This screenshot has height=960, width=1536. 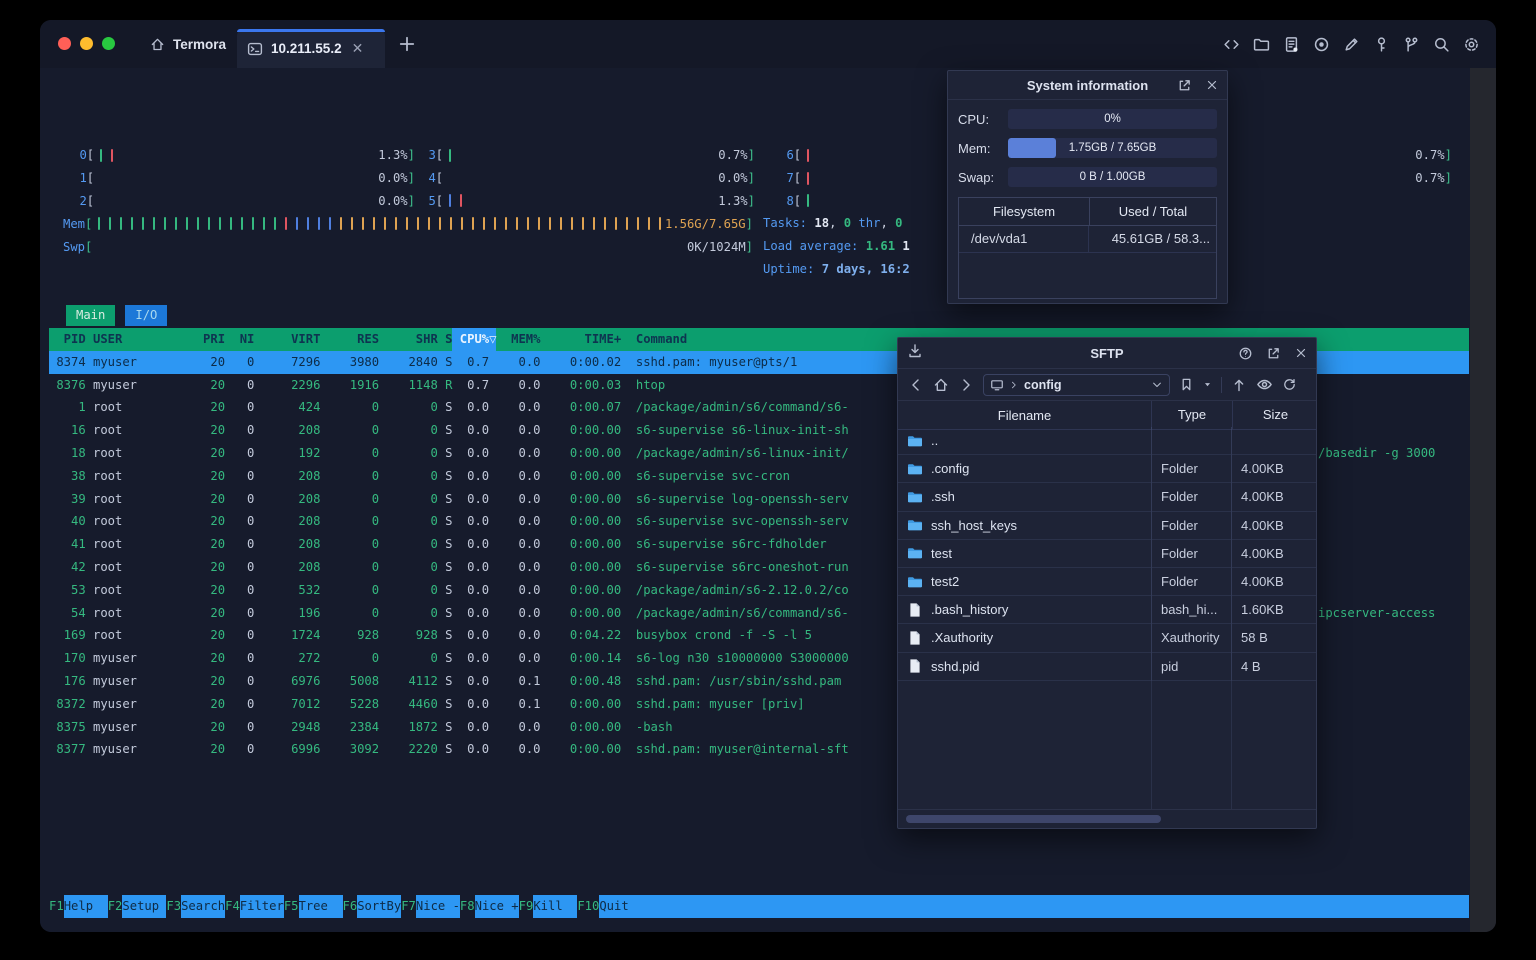 I want to click on type-column-header: Type, so click(x=1191, y=415).